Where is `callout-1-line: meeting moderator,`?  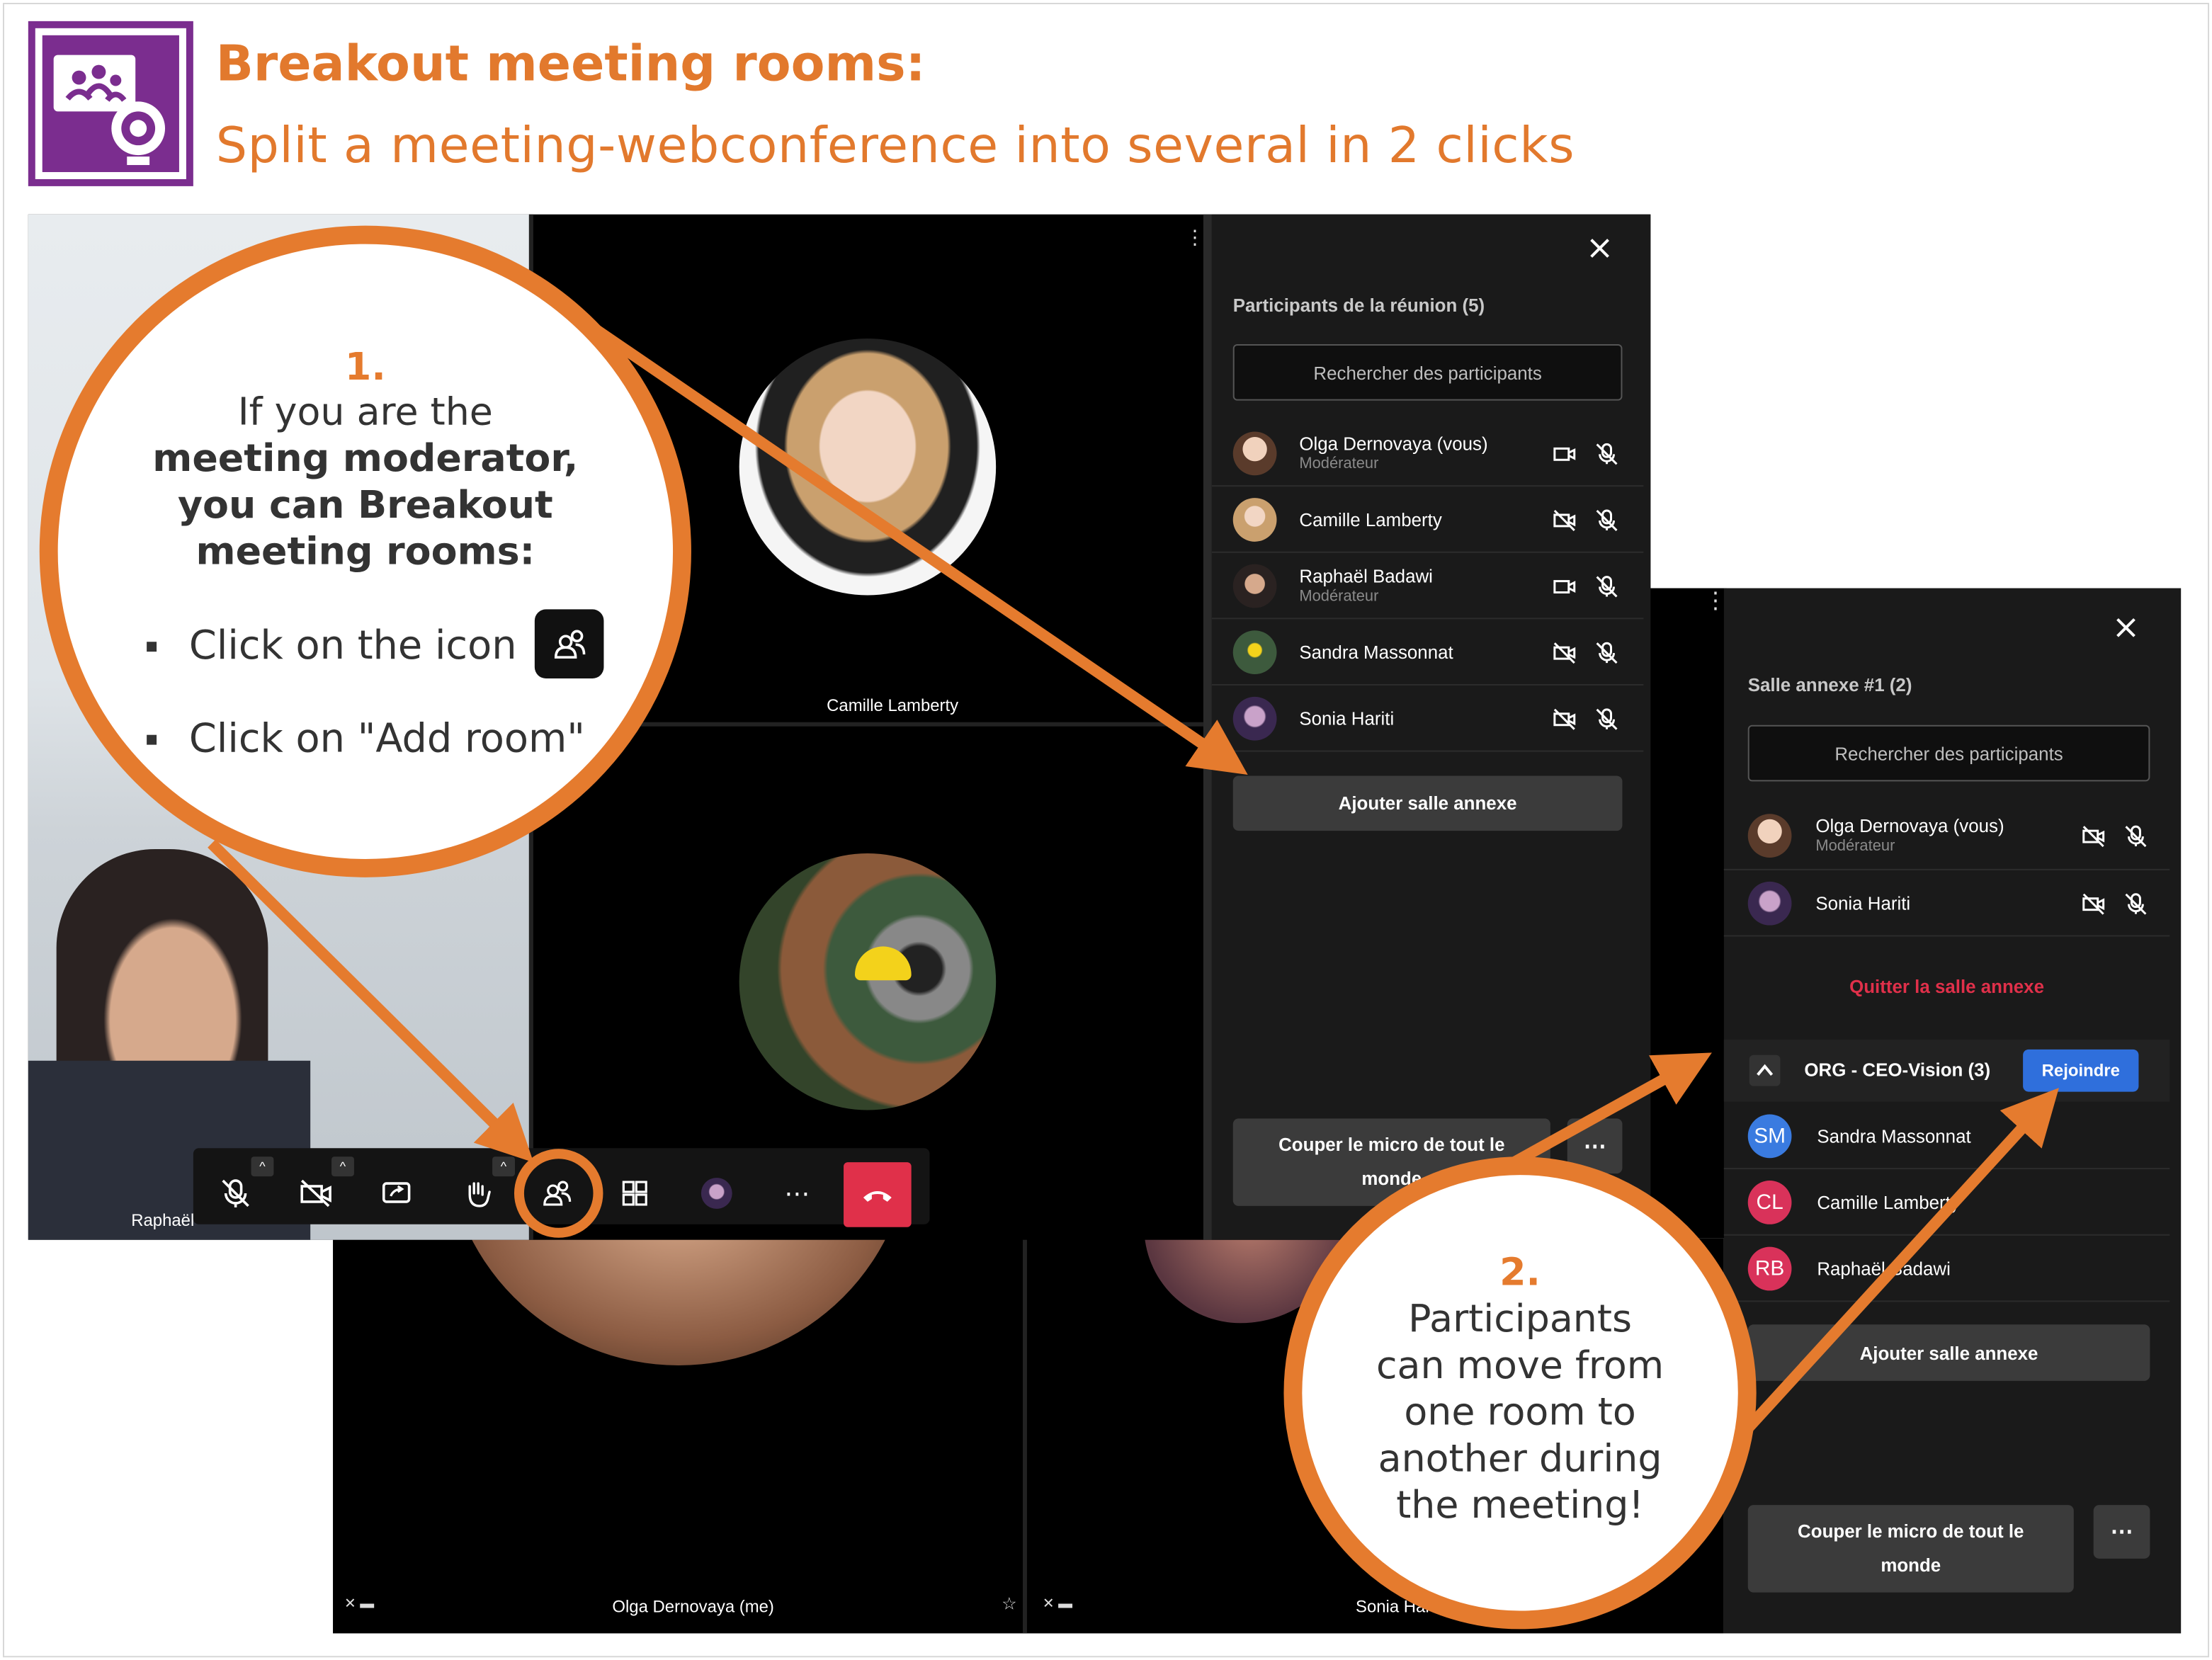
callout-1-line: meeting moderator, is located at coordinates (366, 460).